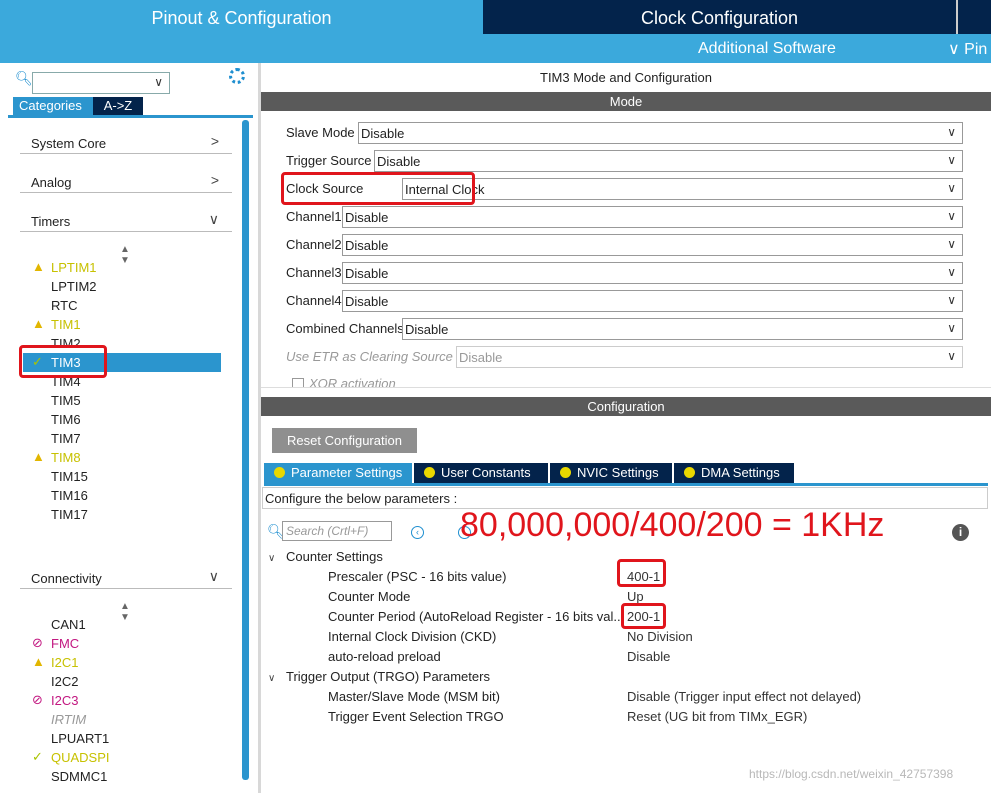 The height and width of the screenshot is (793, 991). I want to click on param-name-counter-mode: Counter Mode, so click(369, 596).